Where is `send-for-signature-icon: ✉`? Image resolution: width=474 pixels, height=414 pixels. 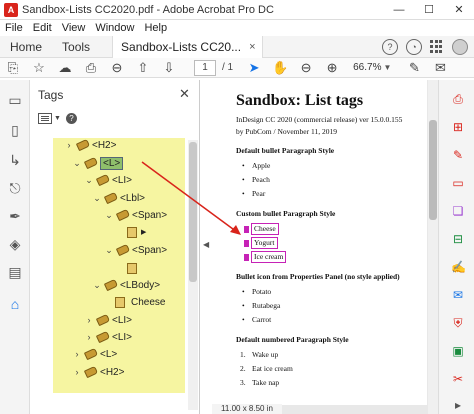
send-for-signature-icon: ✉ is located at coordinates (458, 295).